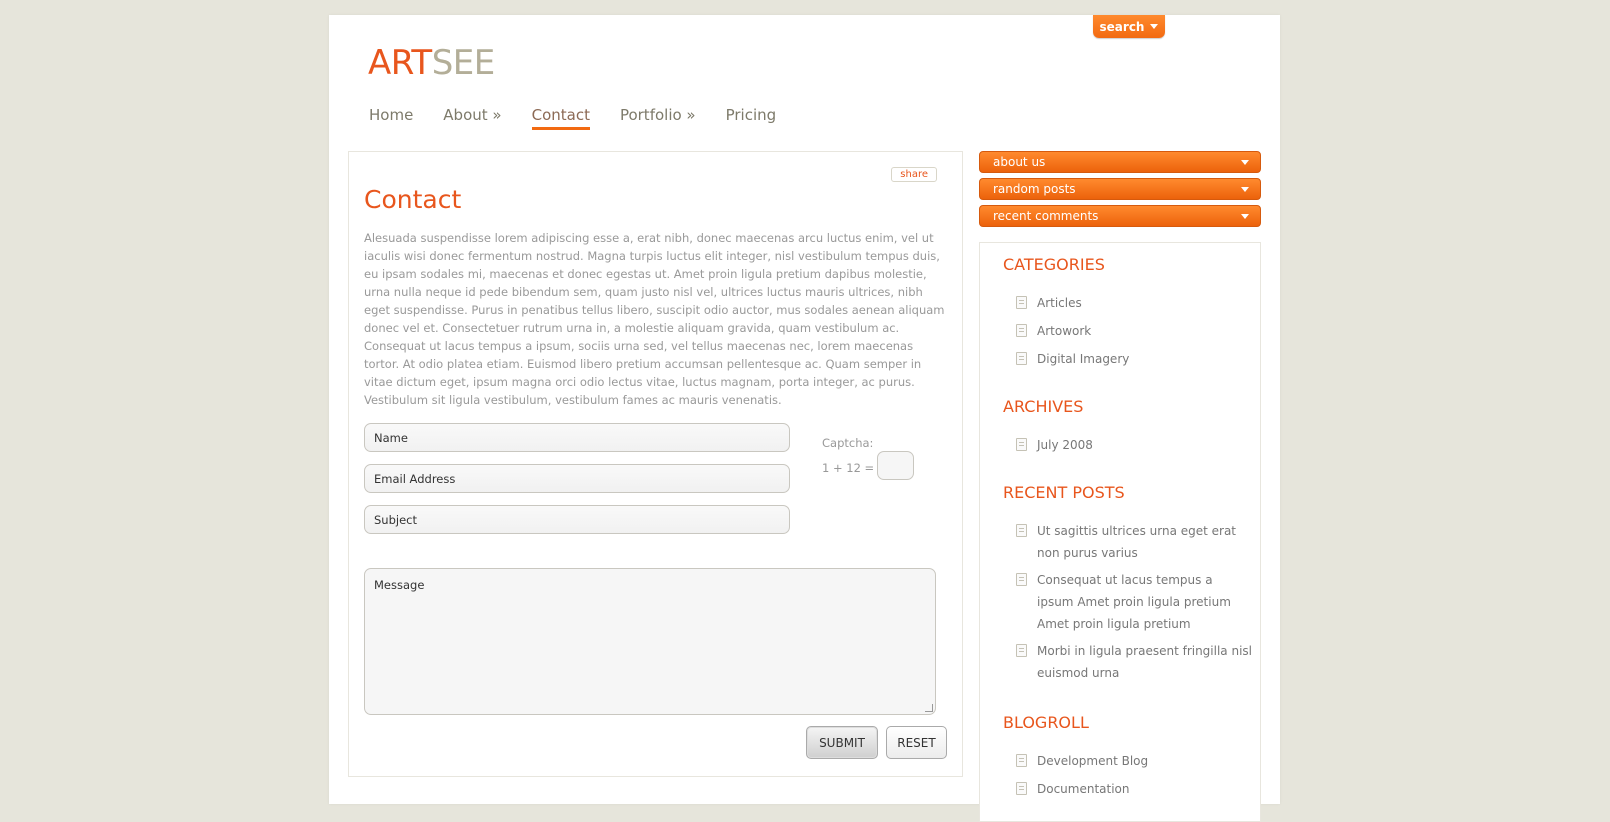 The image size is (1610, 822). Describe the element at coordinates (842, 742) in the screenshot. I see `submit-button: SUBMIT` at that location.